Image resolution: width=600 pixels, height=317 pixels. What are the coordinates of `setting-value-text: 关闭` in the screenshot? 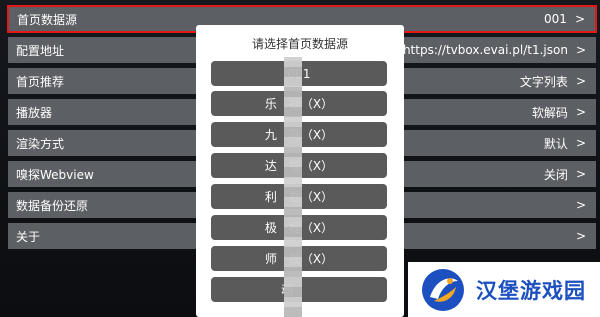 It's located at (555, 174).